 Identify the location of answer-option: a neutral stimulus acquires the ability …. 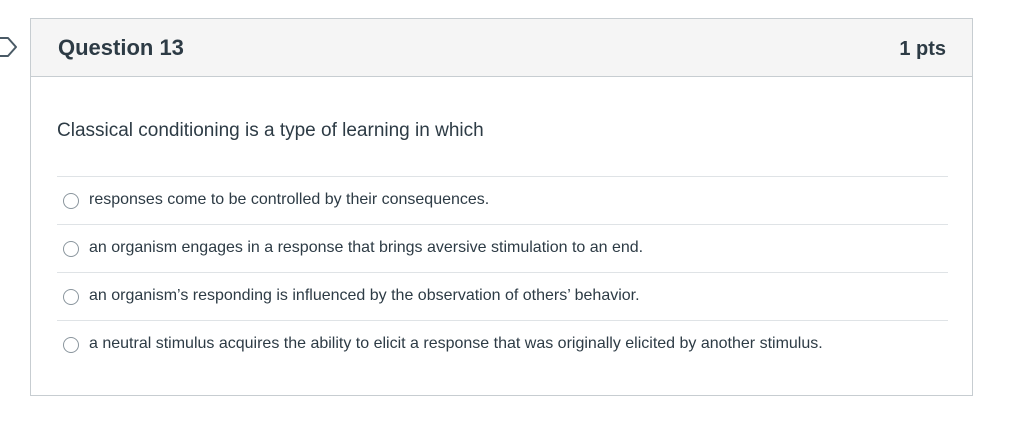
(502, 344).